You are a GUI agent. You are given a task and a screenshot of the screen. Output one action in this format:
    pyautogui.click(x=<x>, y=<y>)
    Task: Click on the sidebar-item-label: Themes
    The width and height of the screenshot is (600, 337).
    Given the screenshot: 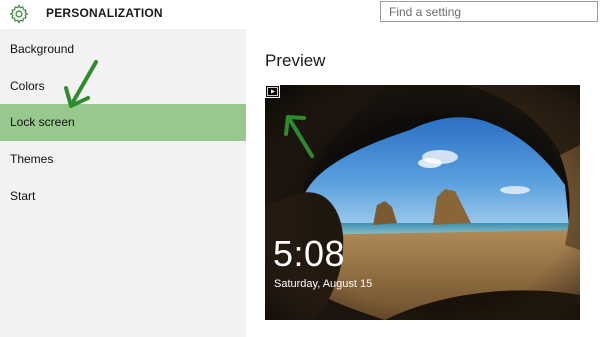 What is the action you would take?
    pyautogui.click(x=32, y=159)
    